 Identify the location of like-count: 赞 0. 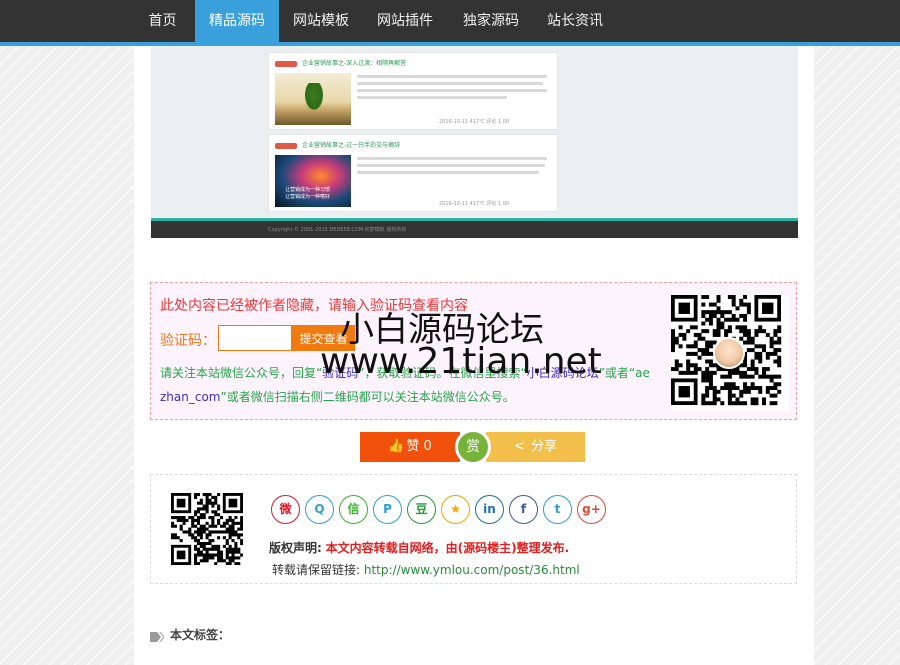
(419, 446).